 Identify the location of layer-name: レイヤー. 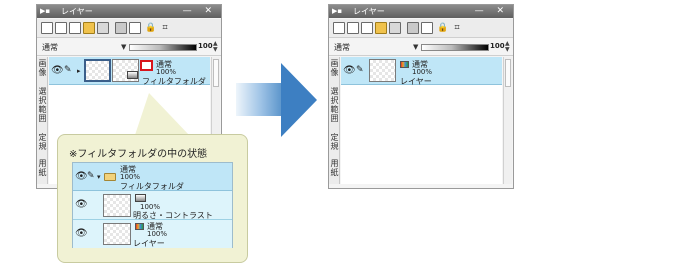
(416, 81).